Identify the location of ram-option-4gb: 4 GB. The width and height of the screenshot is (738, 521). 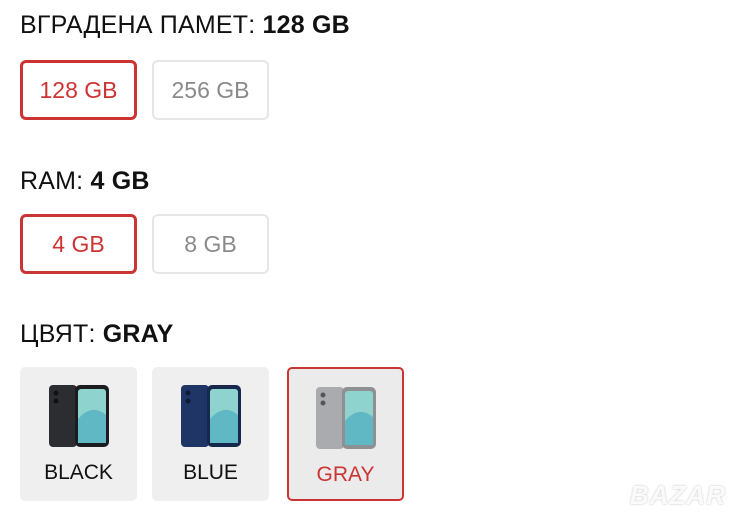
(78, 244).